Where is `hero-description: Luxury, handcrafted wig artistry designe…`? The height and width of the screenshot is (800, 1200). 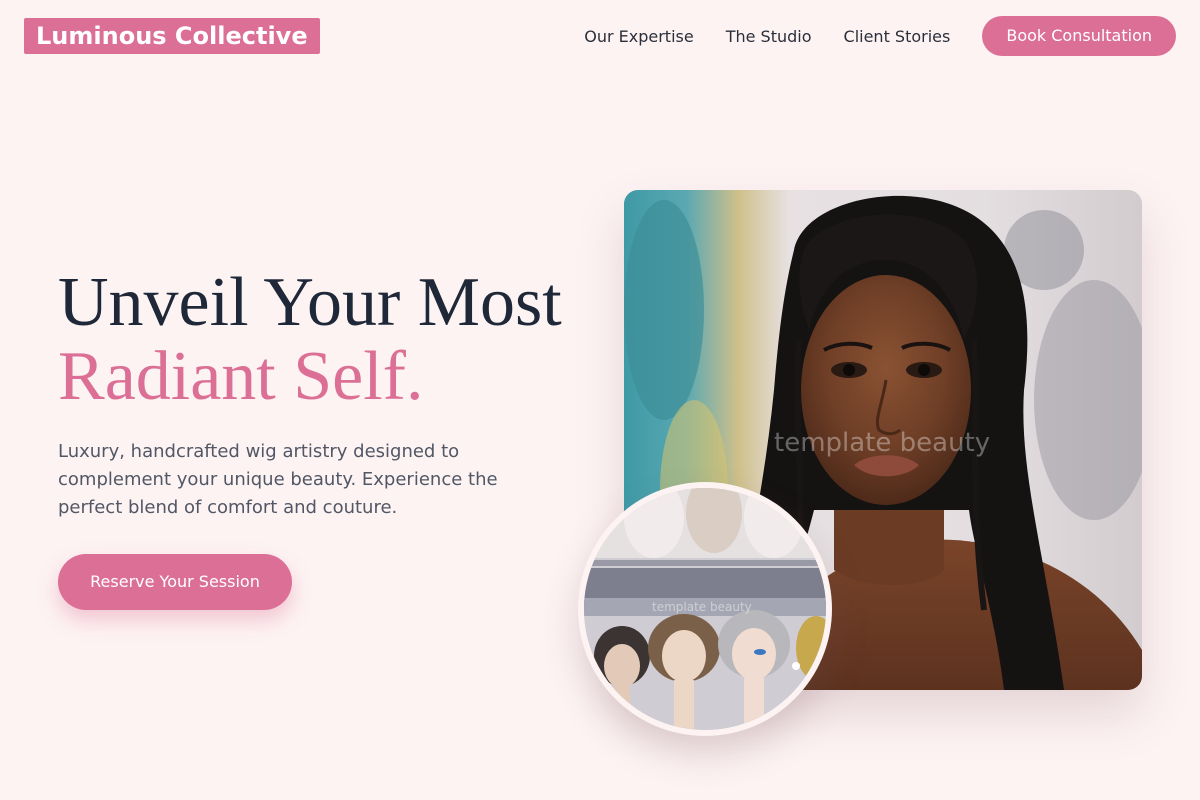 hero-description: Luxury, handcrafted wig artistry designe… is located at coordinates (278, 479).